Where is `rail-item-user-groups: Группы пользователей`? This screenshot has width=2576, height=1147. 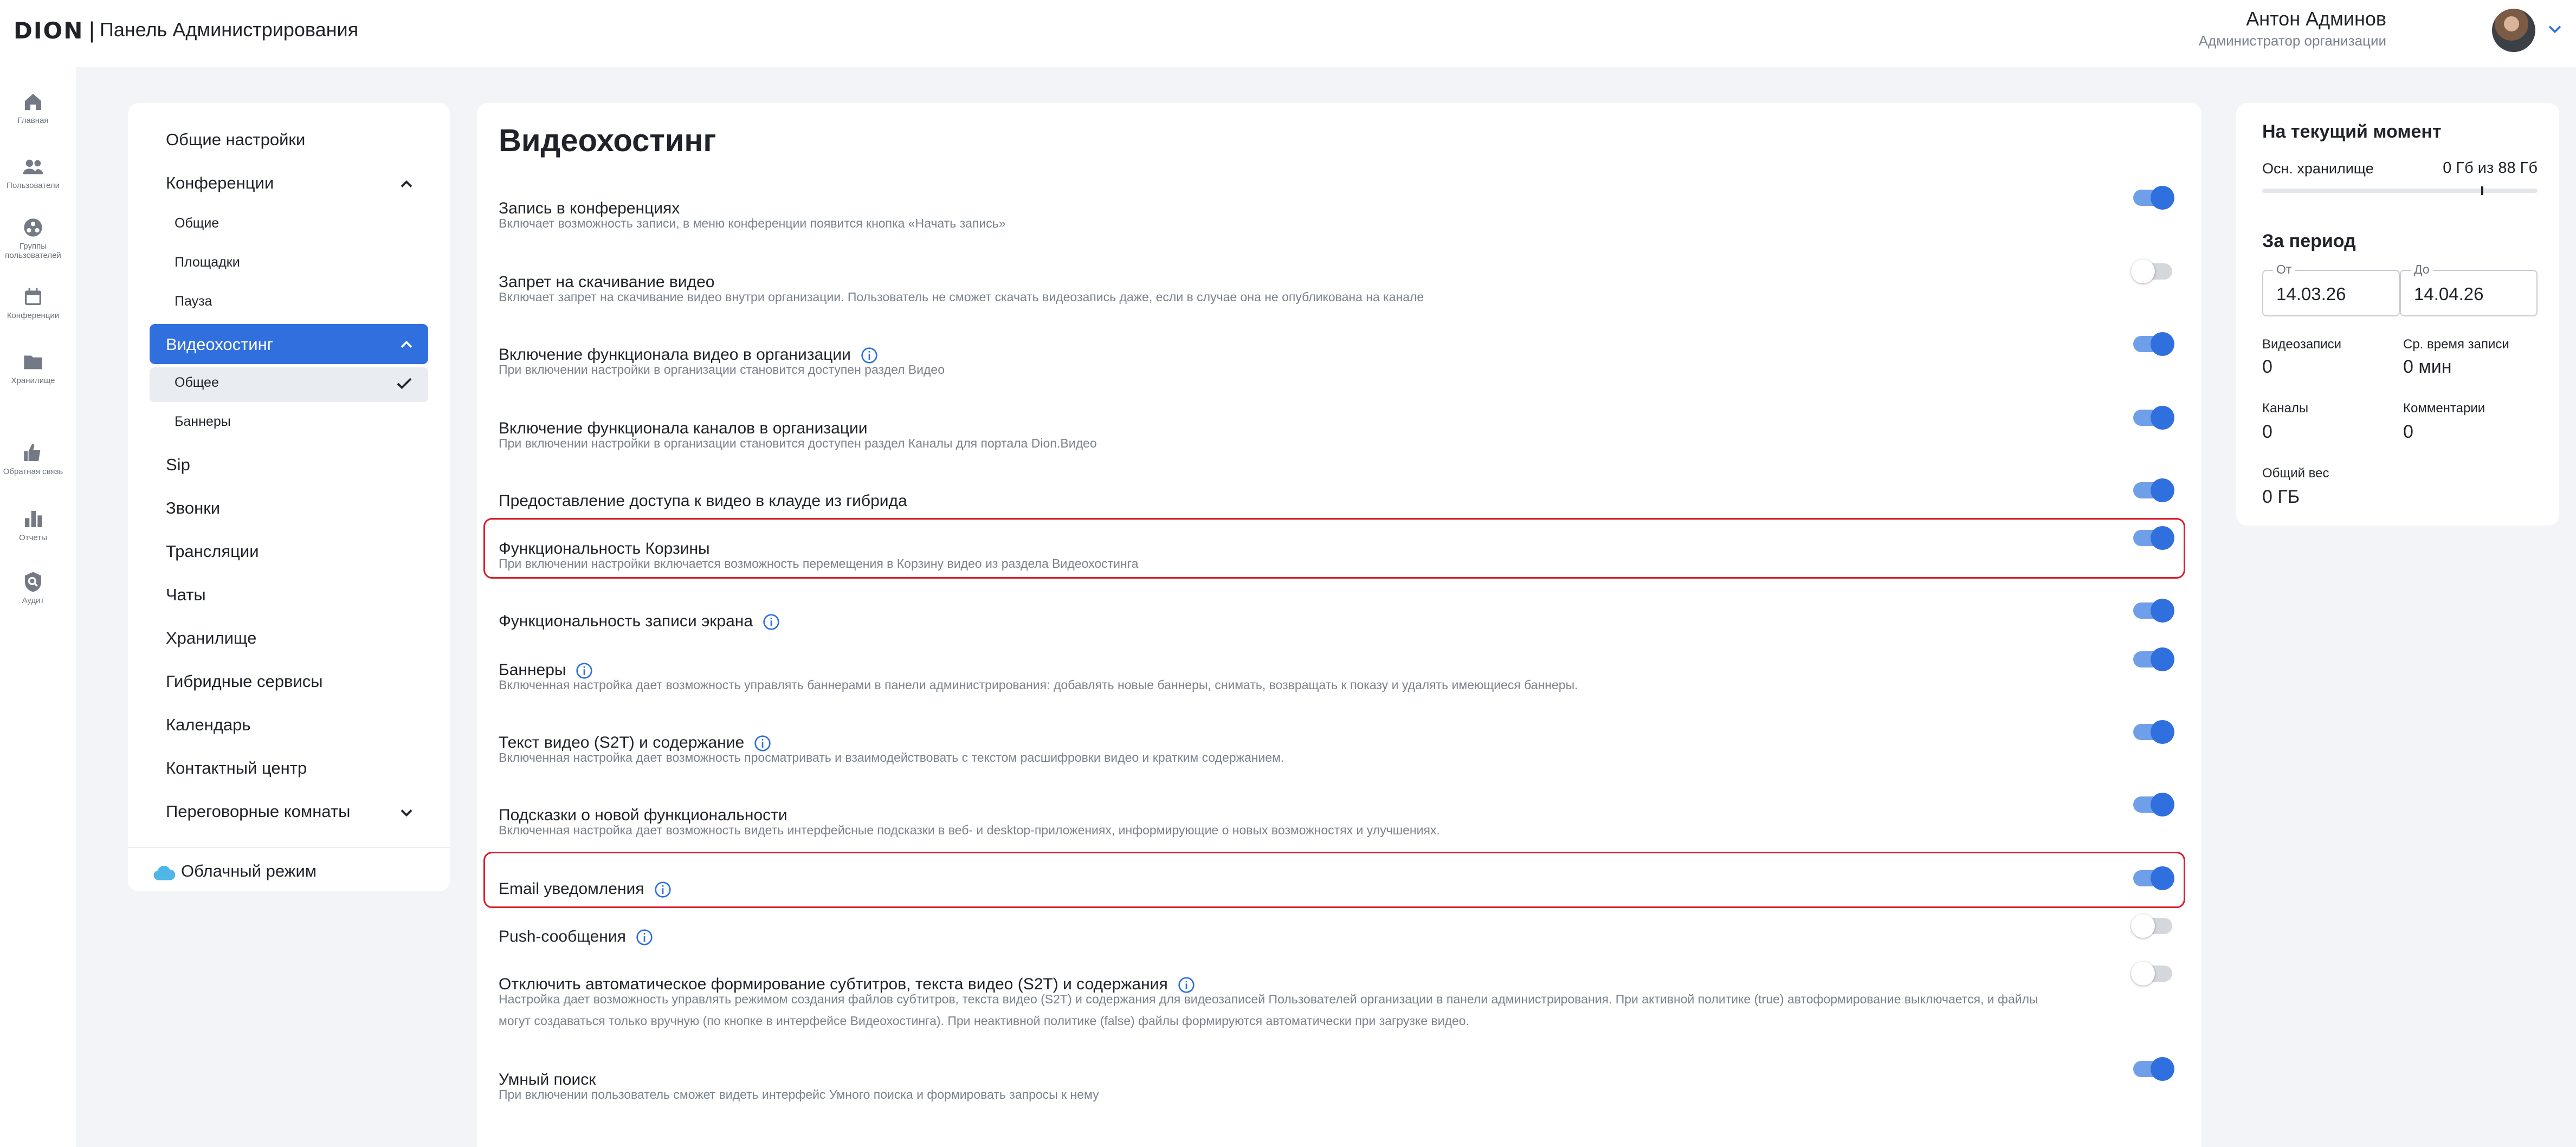
rail-item-user-groups: Группы пользователей is located at coordinates (33, 238).